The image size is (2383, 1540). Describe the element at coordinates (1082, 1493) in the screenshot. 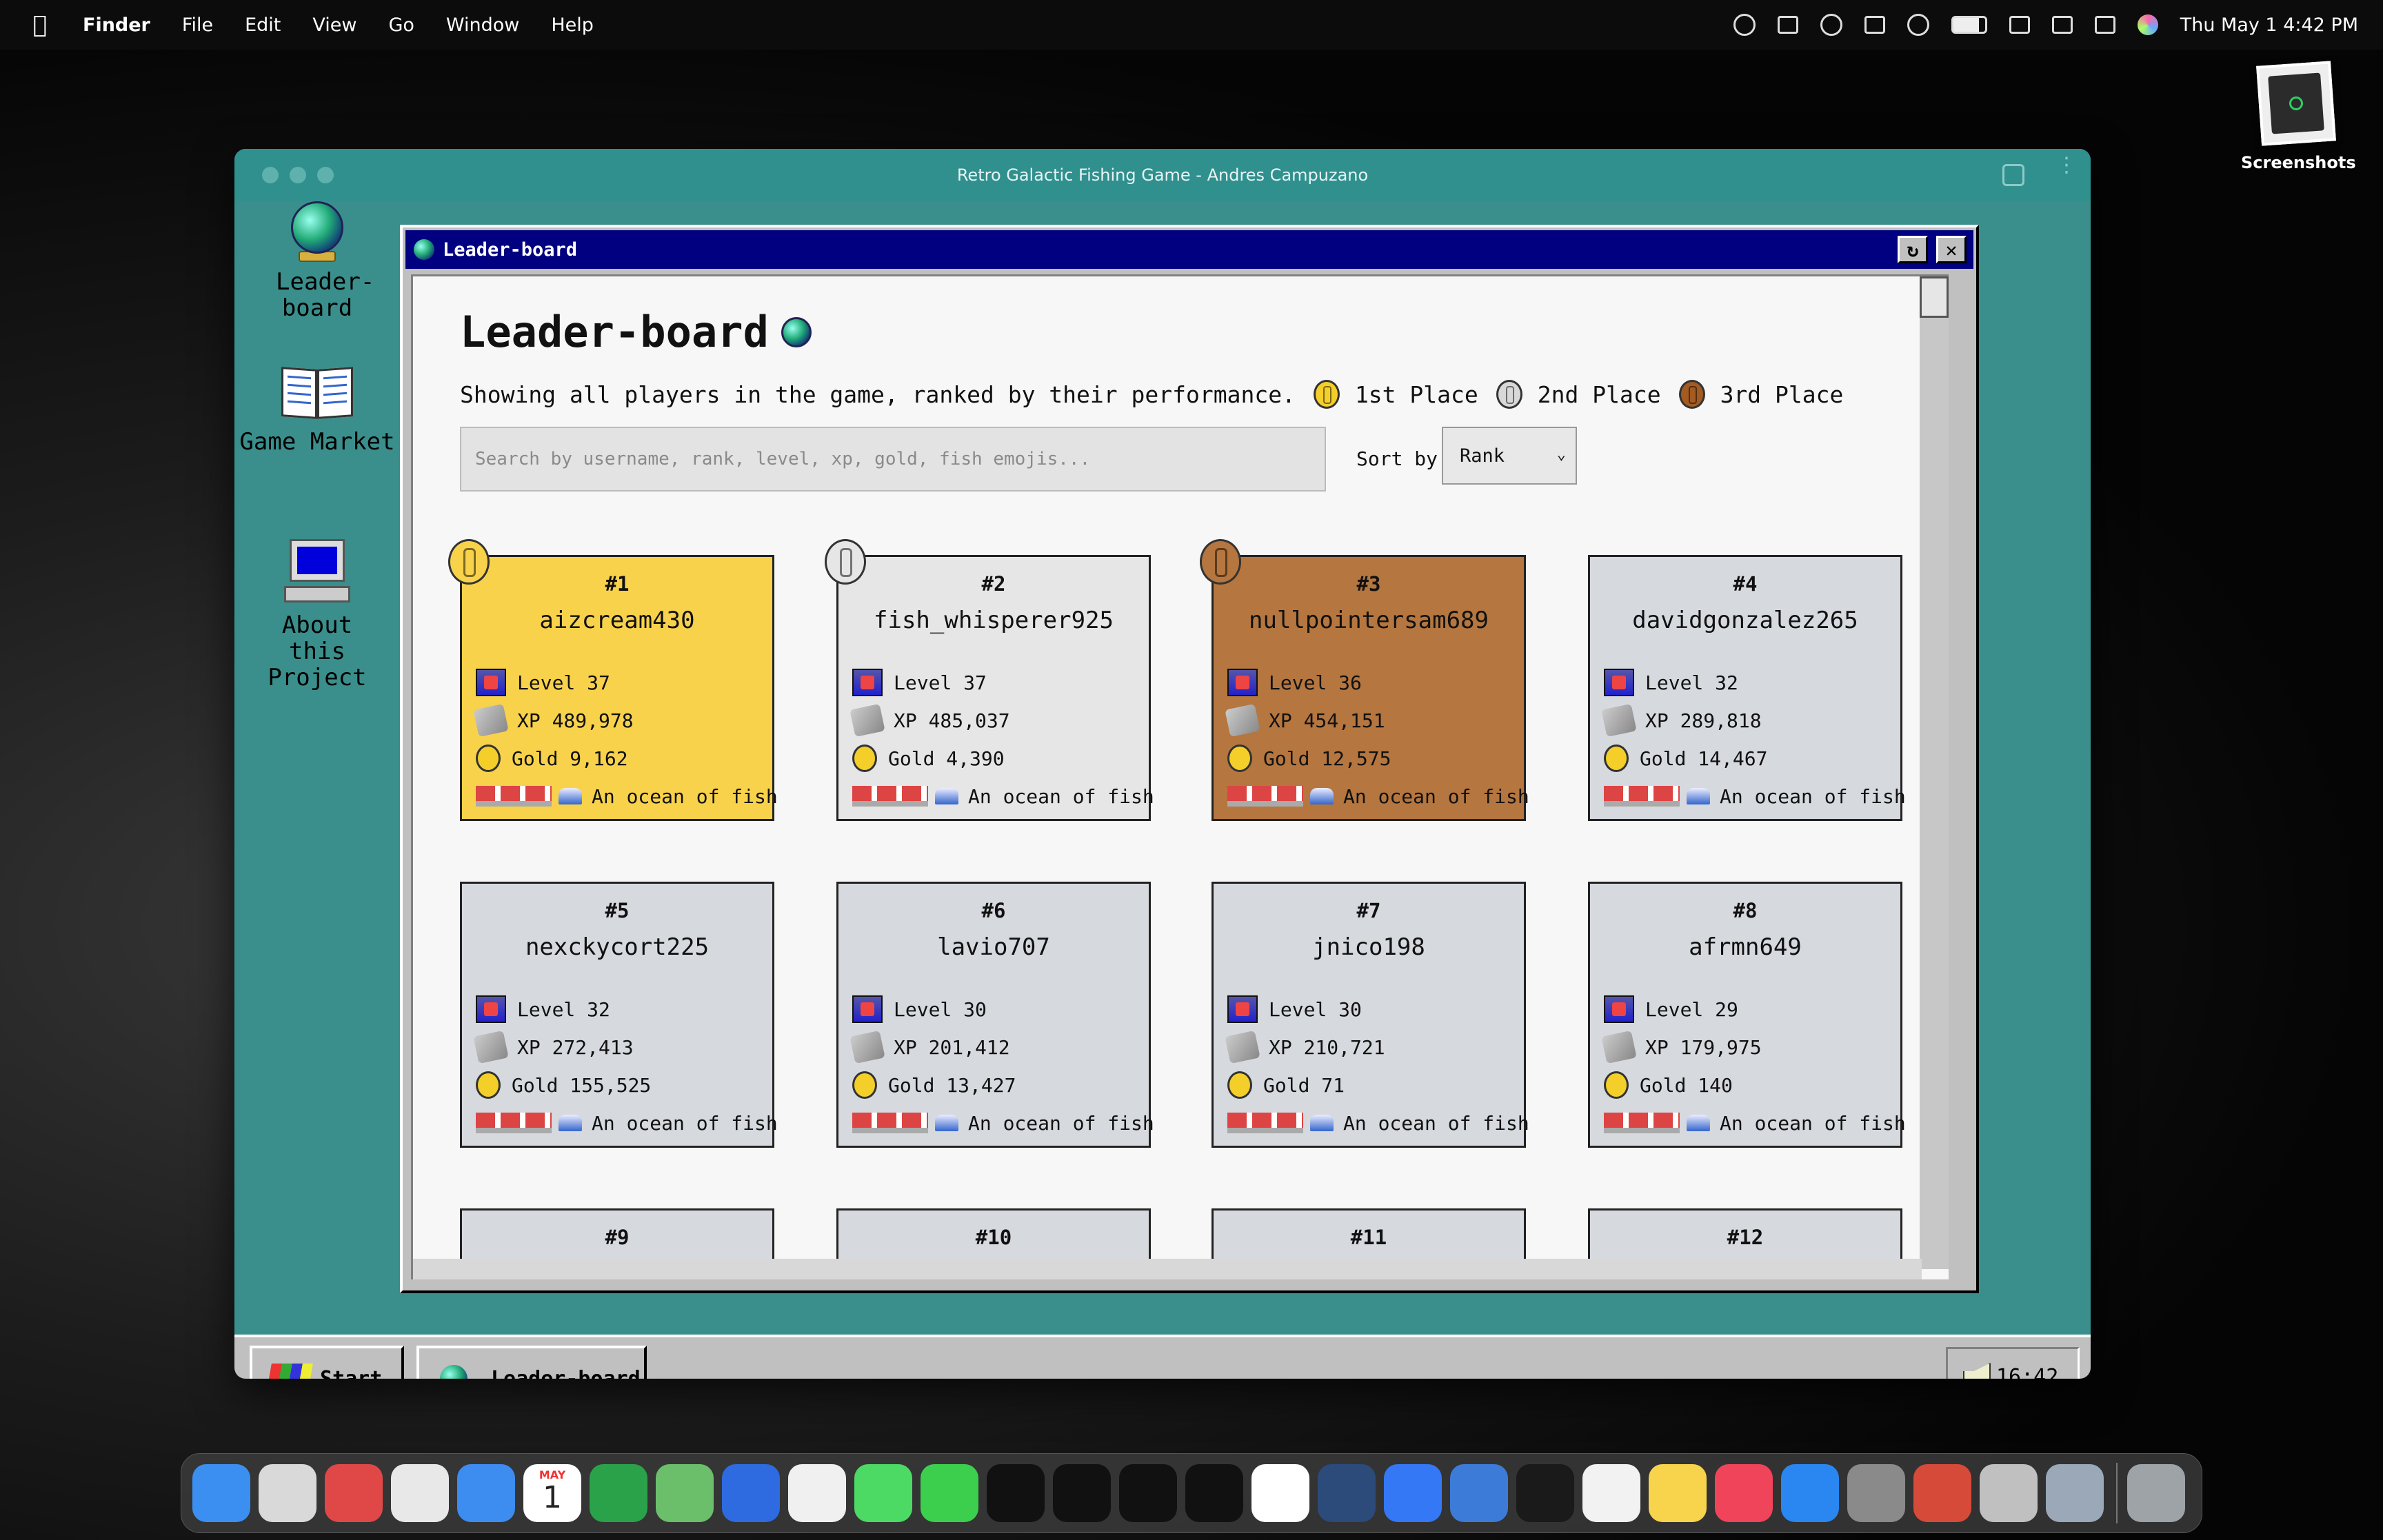

I see `dock-goland-icon` at that location.